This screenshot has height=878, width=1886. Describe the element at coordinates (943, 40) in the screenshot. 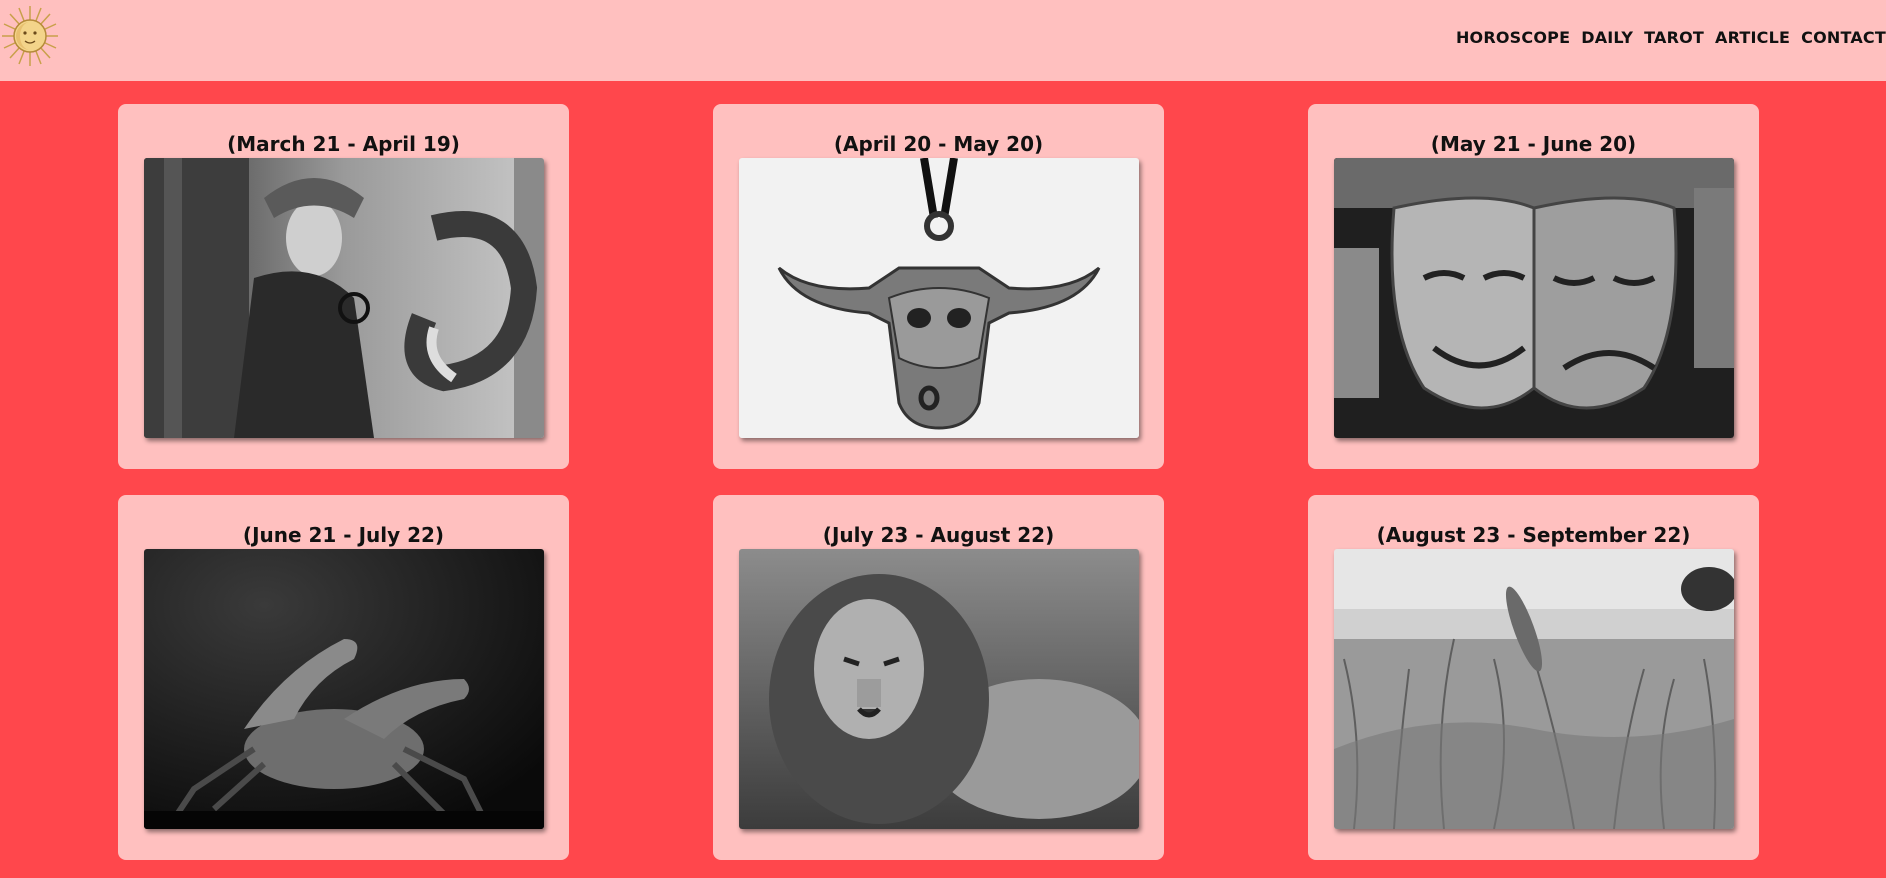

I see `site-header: HOROSCOPE DAILY TAROT ARTICLE CONTACT` at that location.